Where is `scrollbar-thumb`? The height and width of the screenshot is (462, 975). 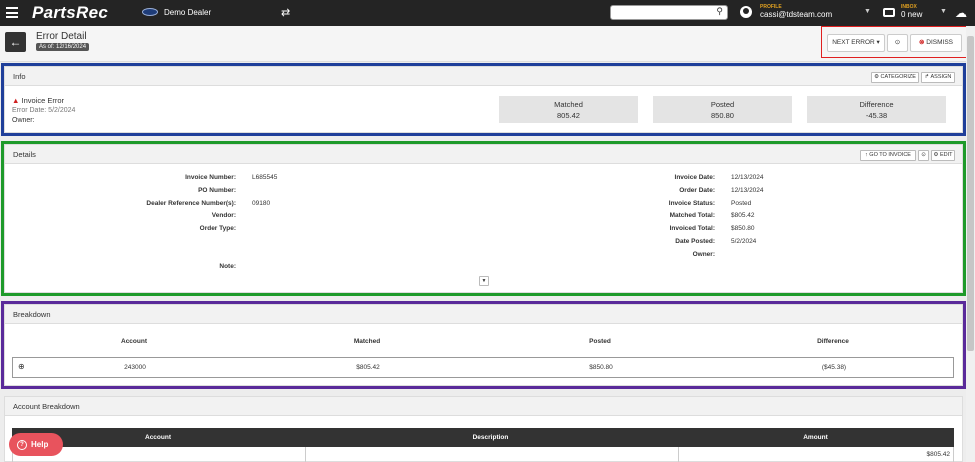
scrollbar-thumb is located at coordinates (970, 193).